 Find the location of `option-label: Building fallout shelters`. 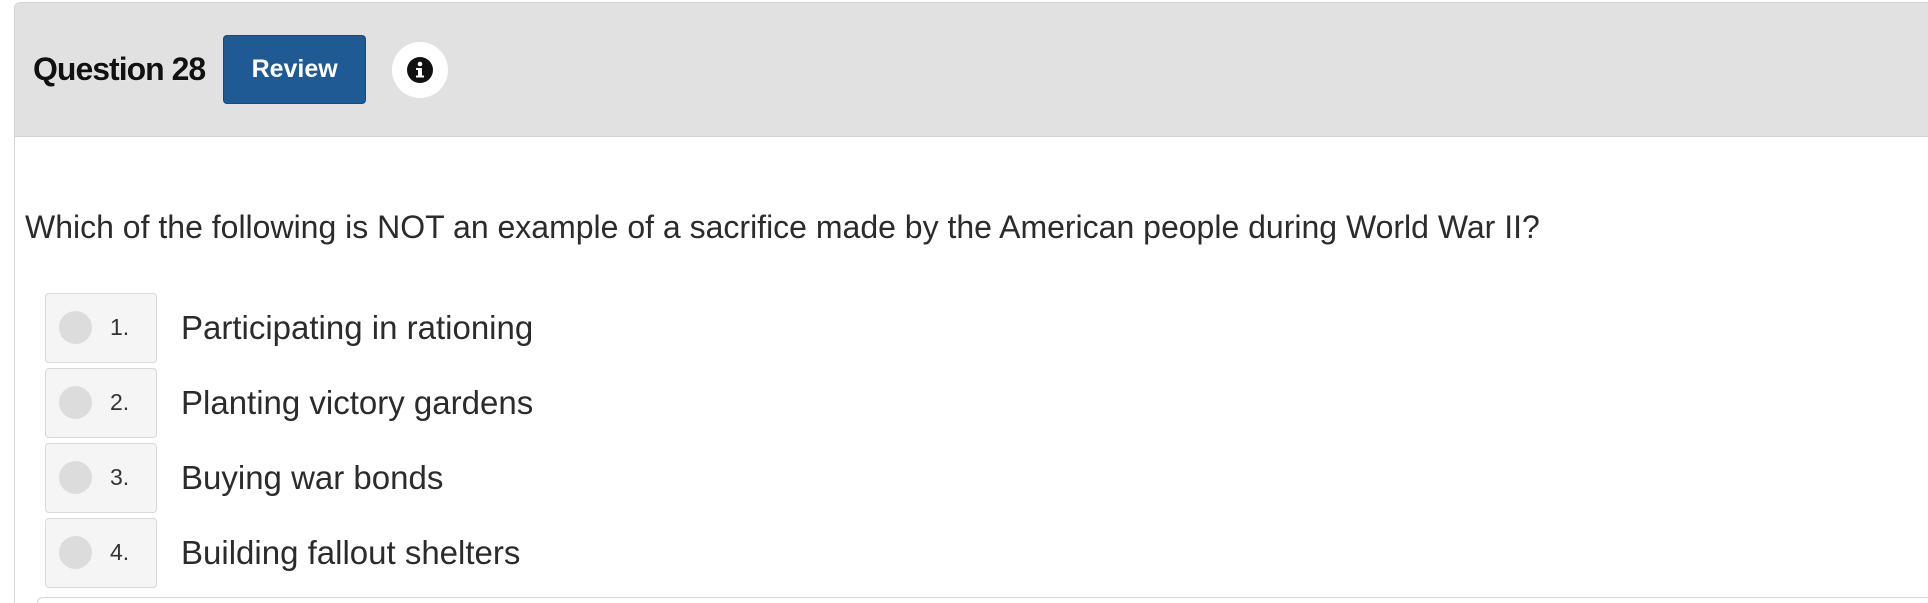

option-label: Building fallout shelters is located at coordinates (350, 553).